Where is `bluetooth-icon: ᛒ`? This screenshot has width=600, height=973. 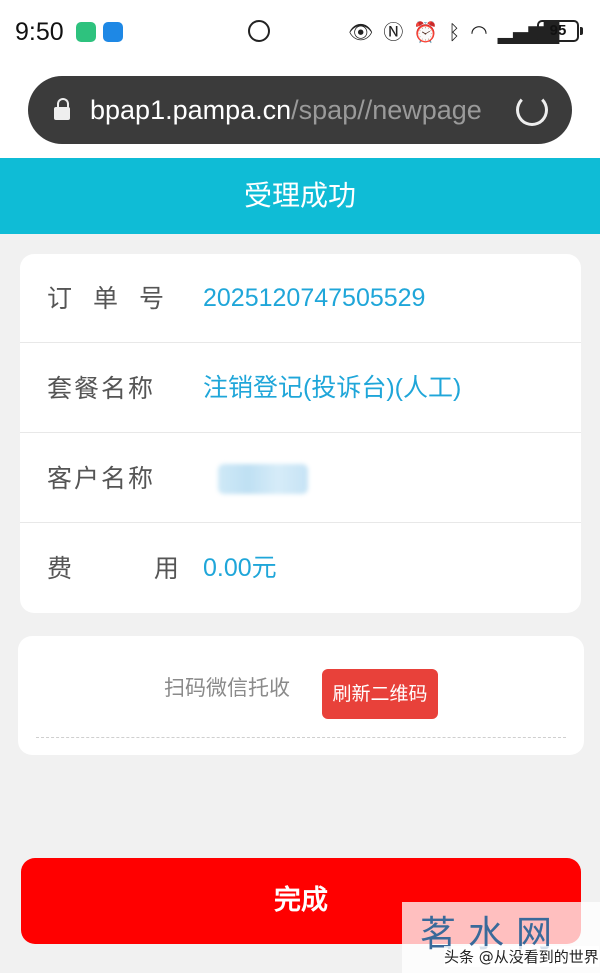 bluetooth-icon: ᛒ is located at coordinates (454, 32).